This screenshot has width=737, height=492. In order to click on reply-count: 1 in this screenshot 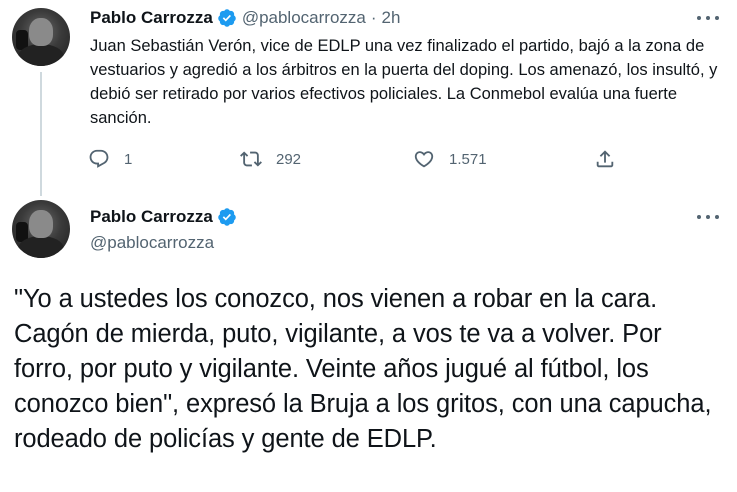, I will do `click(128, 159)`.